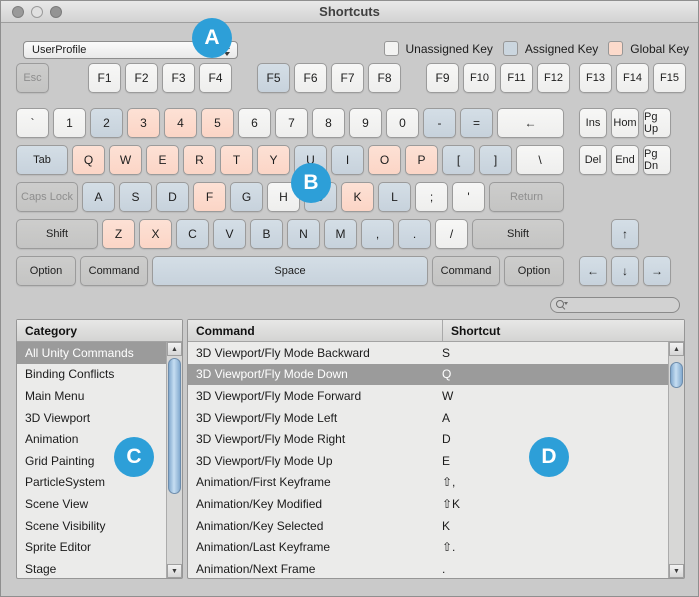 Image resolution: width=699 pixels, height=597 pixels. What do you see at coordinates (428, 526) in the screenshot?
I see `shortcut-row: Animation/Key Selected K` at bounding box center [428, 526].